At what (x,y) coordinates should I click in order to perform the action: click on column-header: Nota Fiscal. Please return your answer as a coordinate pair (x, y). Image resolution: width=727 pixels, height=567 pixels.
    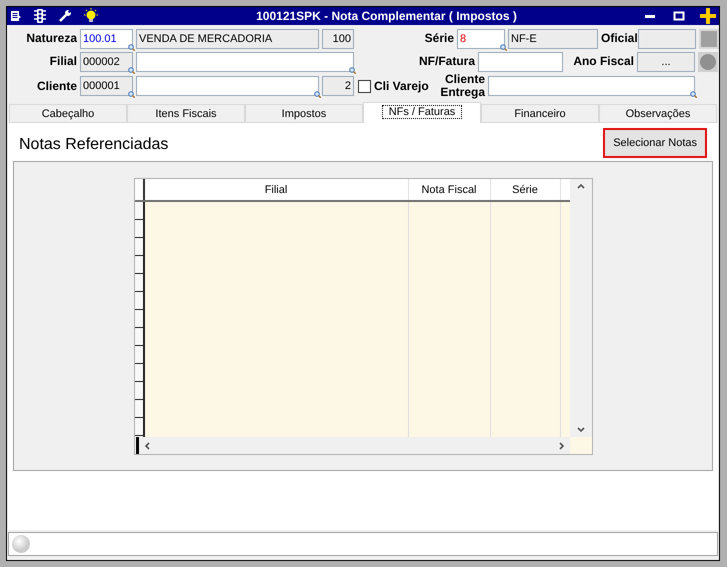
    Looking at the image, I should click on (449, 189).